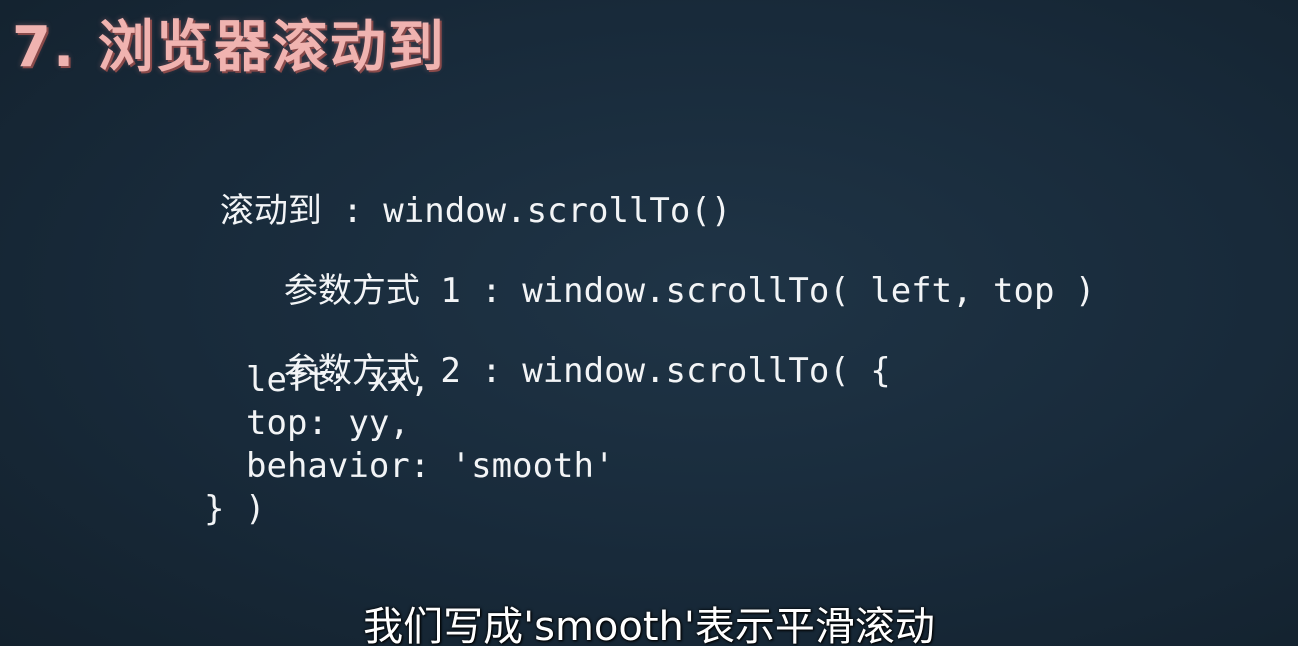 The image size is (1298, 646). I want to click on param1-prefix: 参数方式, so click(351, 291).